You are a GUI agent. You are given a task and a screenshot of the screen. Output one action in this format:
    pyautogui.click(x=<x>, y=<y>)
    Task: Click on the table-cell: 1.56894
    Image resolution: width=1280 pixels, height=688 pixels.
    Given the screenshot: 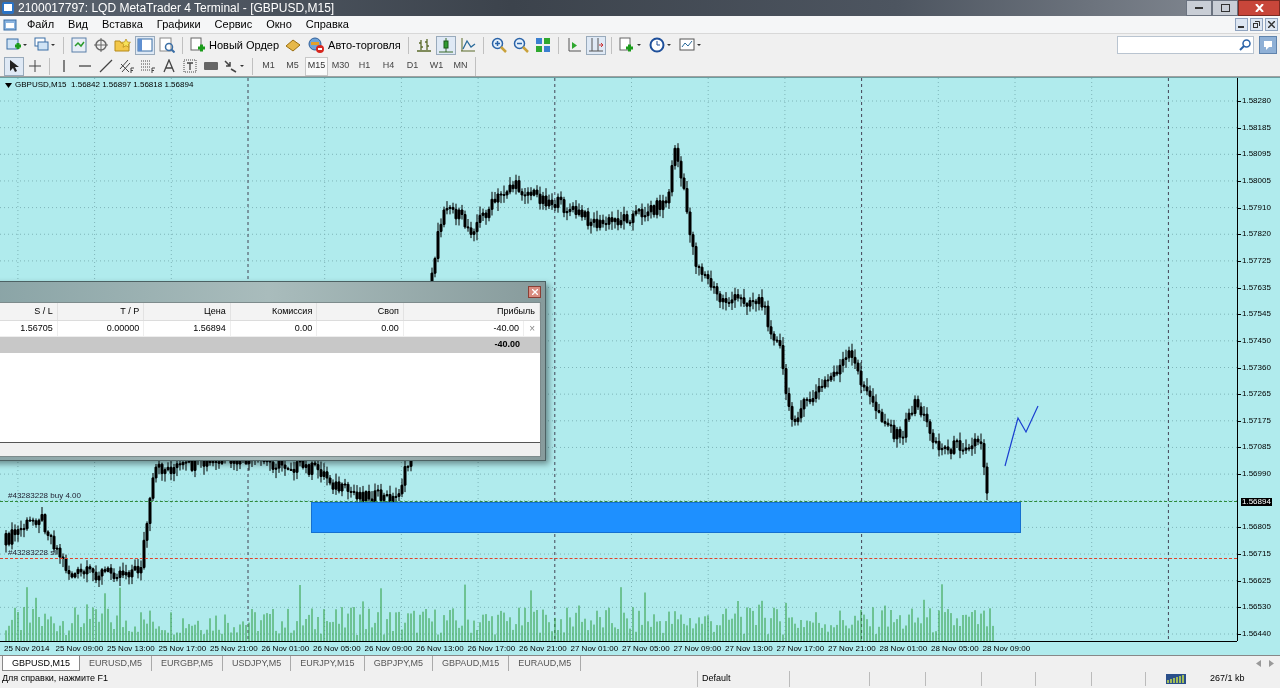 What is the action you would take?
    pyautogui.click(x=187, y=328)
    